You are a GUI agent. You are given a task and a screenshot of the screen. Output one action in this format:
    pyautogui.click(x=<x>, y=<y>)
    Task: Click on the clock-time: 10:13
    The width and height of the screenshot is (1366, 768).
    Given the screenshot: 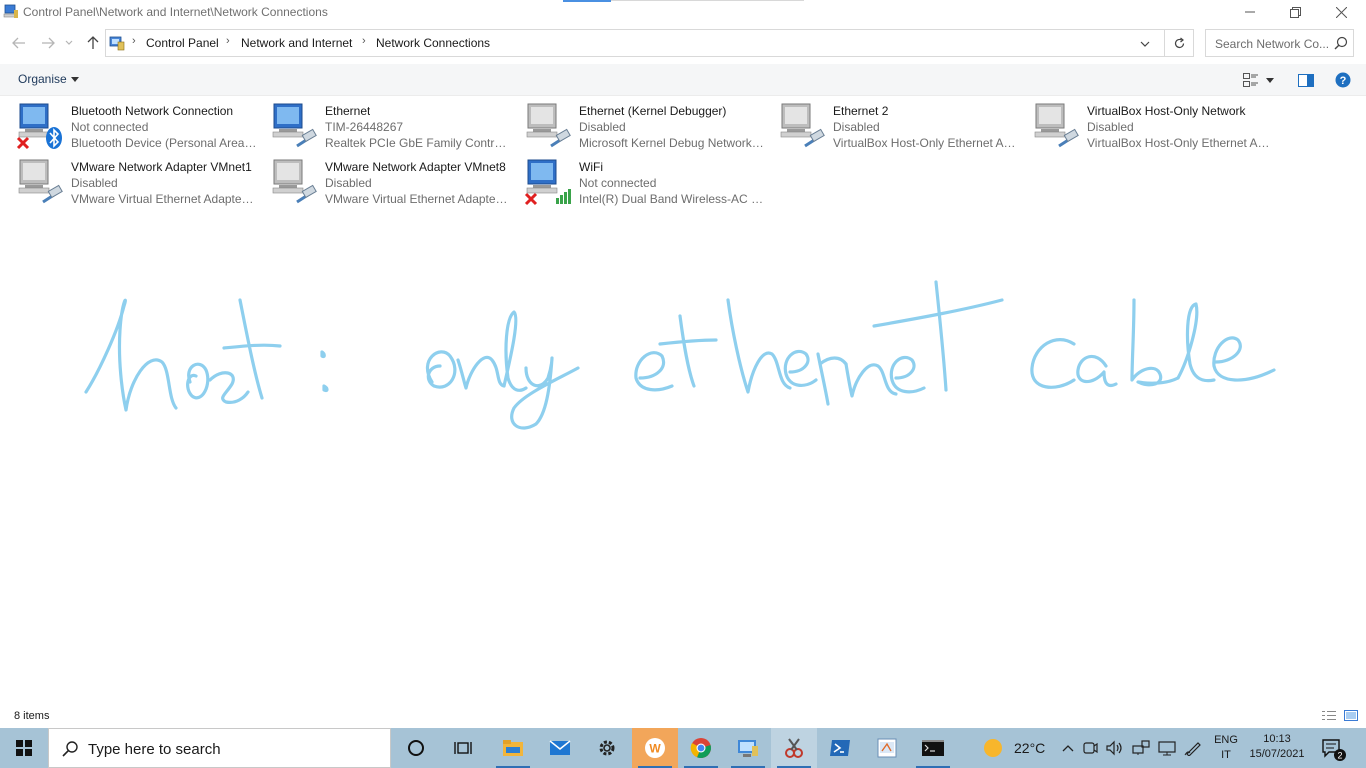 What is the action you would take?
    pyautogui.click(x=1277, y=739)
    